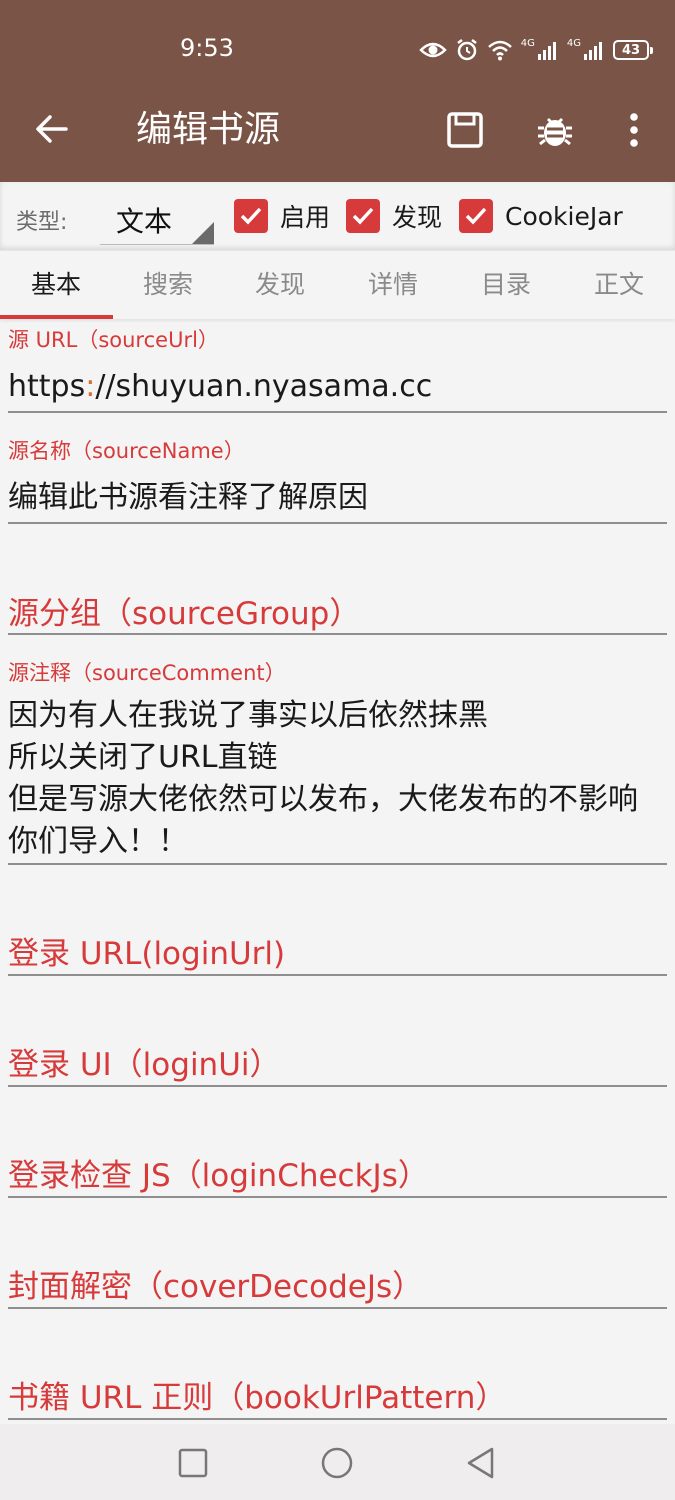 Image resolution: width=675 pixels, height=1500 pixels. I want to click on type-dropdown: 文本, so click(157, 220).